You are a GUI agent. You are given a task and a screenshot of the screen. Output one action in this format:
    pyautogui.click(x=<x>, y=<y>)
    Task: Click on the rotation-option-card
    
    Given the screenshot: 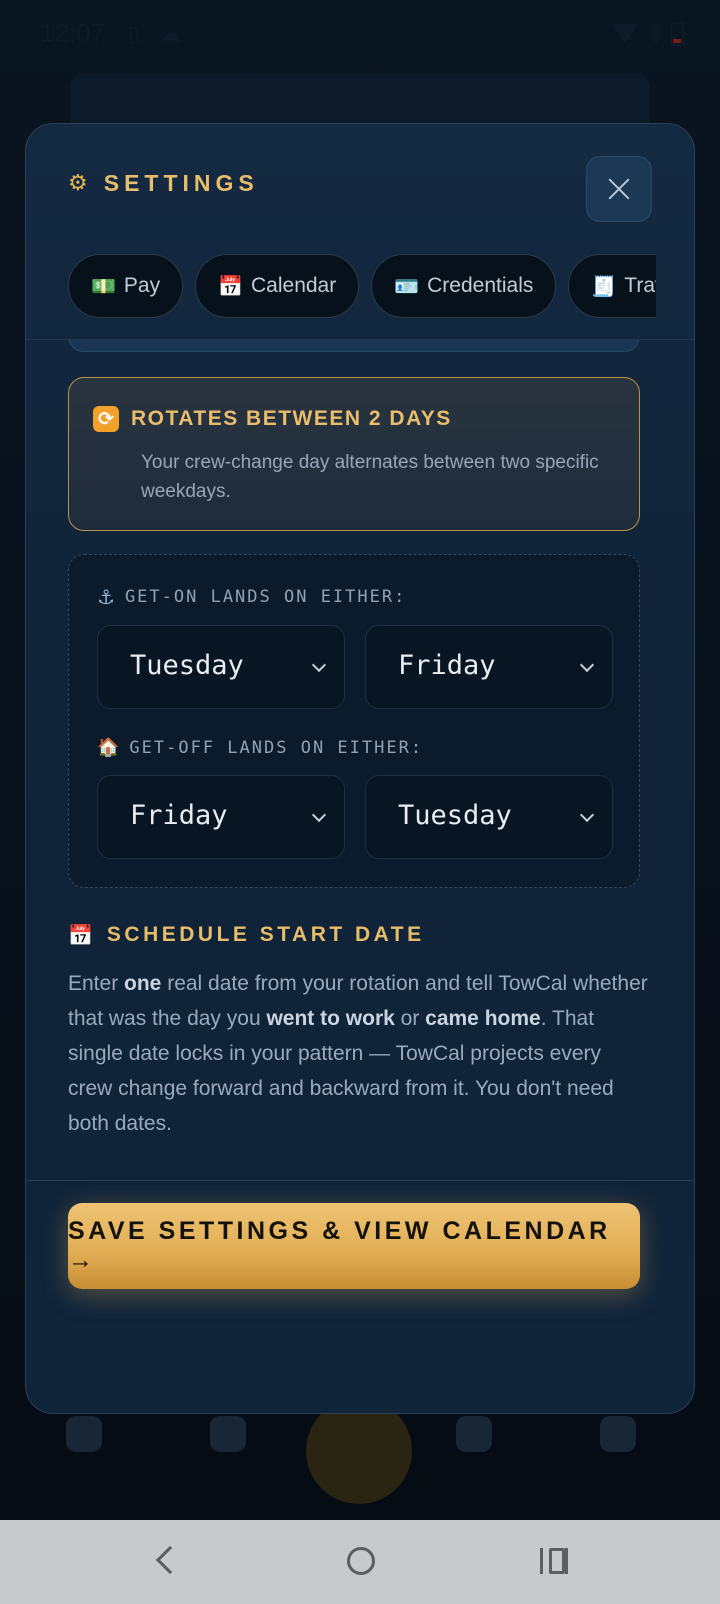 What is the action you would take?
    pyautogui.click(x=354, y=346)
    